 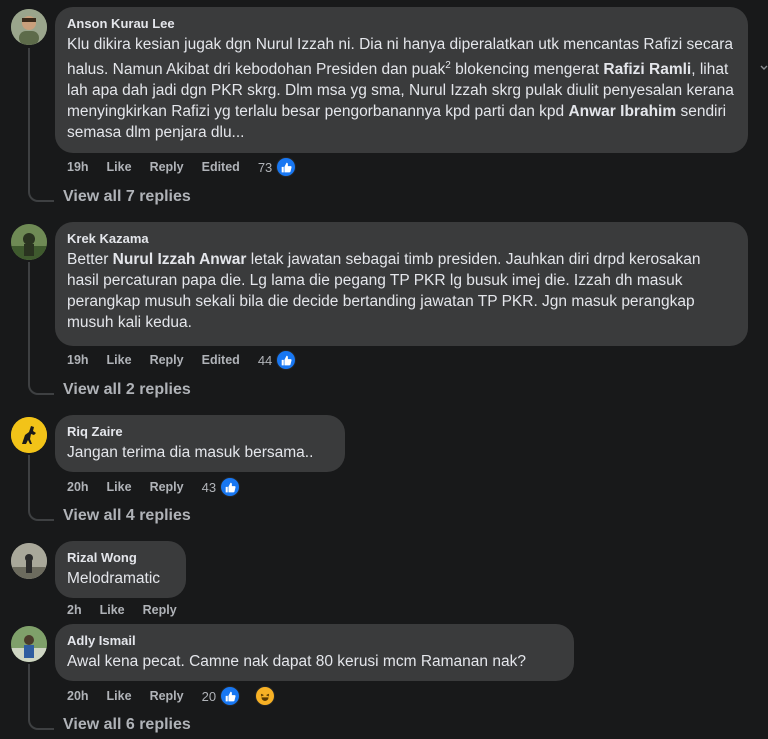 I want to click on reaction-count: 20, so click(x=209, y=696).